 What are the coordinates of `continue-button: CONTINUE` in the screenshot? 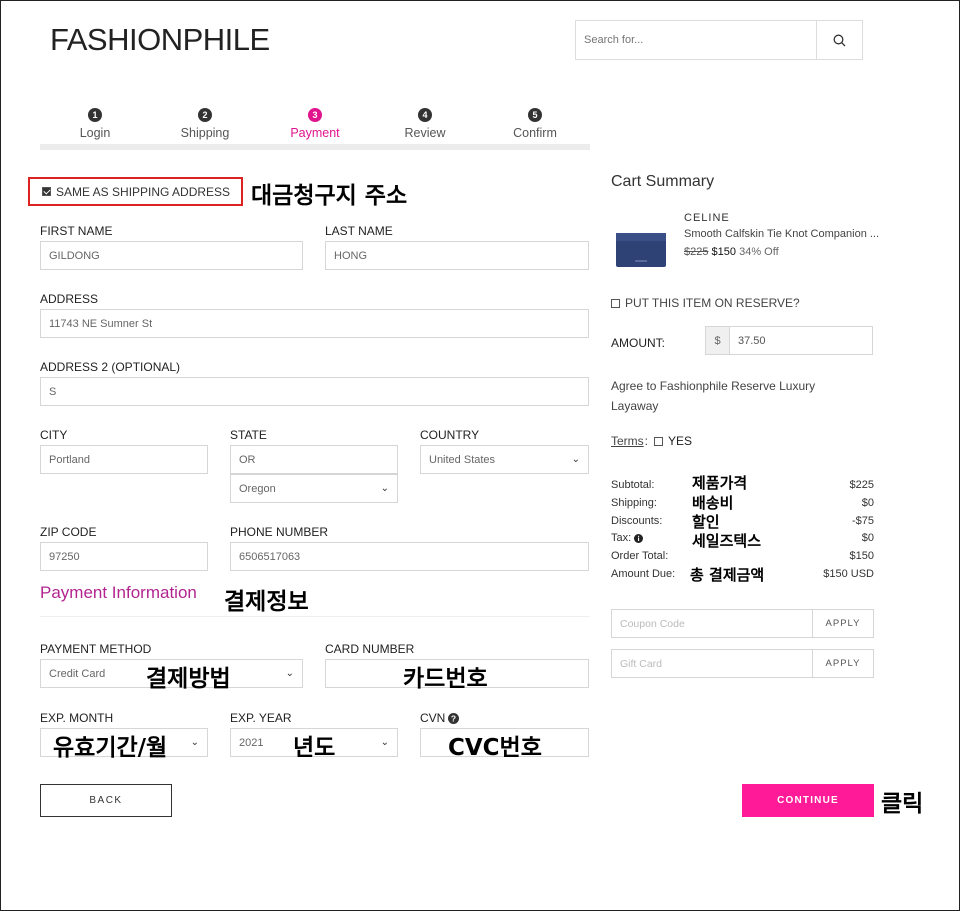 It's located at (808, 800).